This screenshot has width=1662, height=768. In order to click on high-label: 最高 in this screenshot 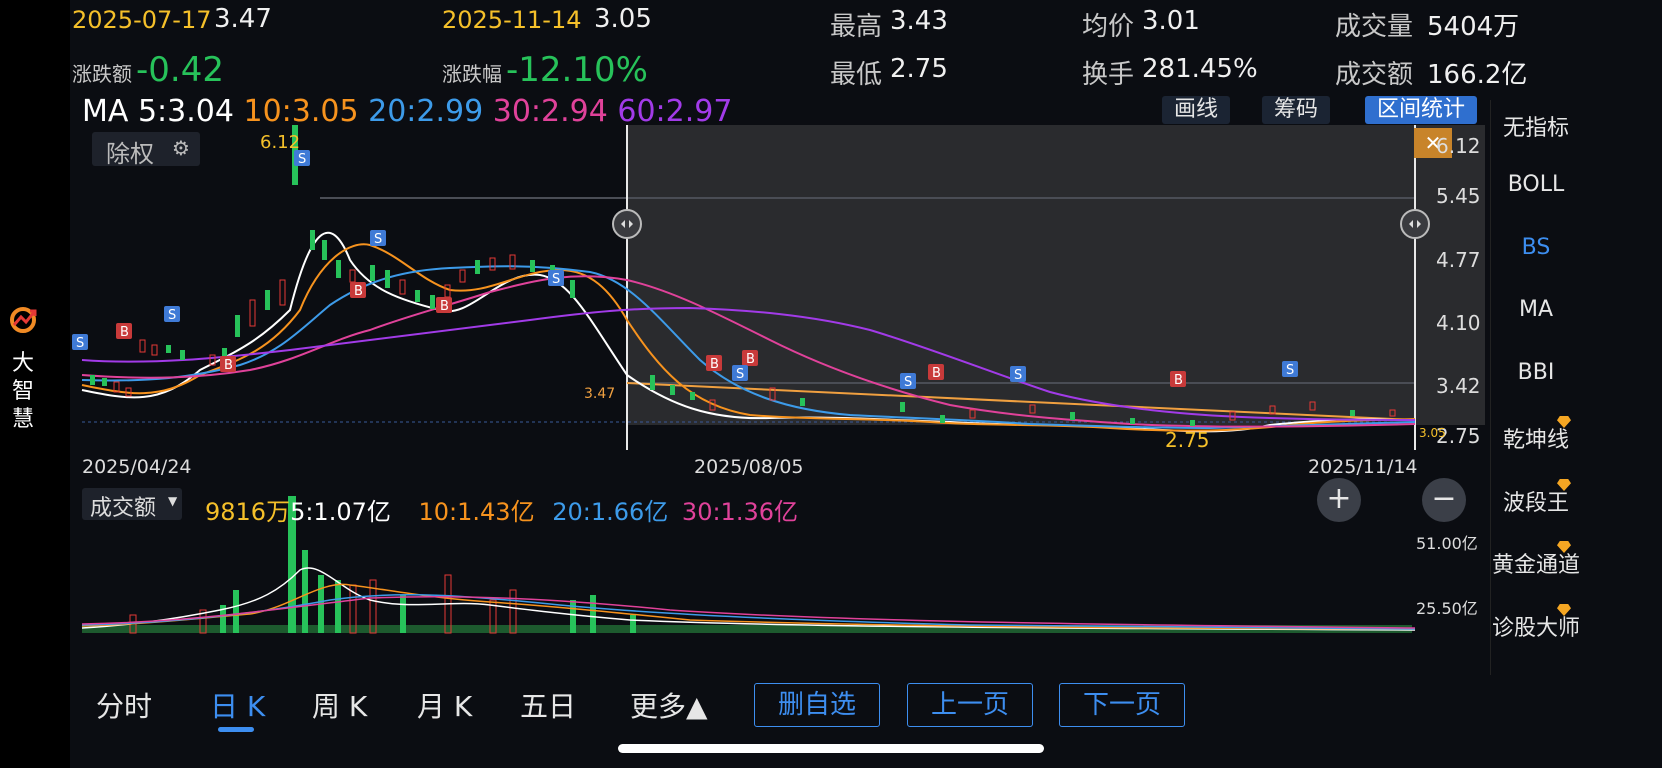, I will do `click(856, 27)`.